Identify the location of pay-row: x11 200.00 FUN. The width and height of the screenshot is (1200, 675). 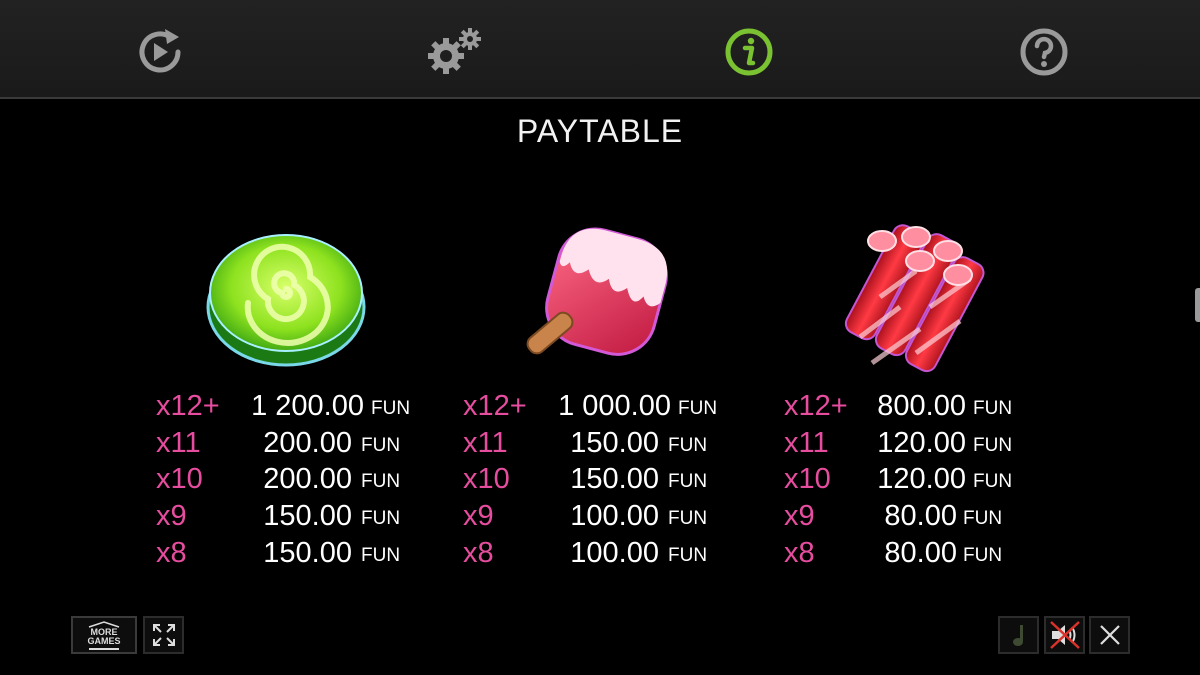
(286, 443).